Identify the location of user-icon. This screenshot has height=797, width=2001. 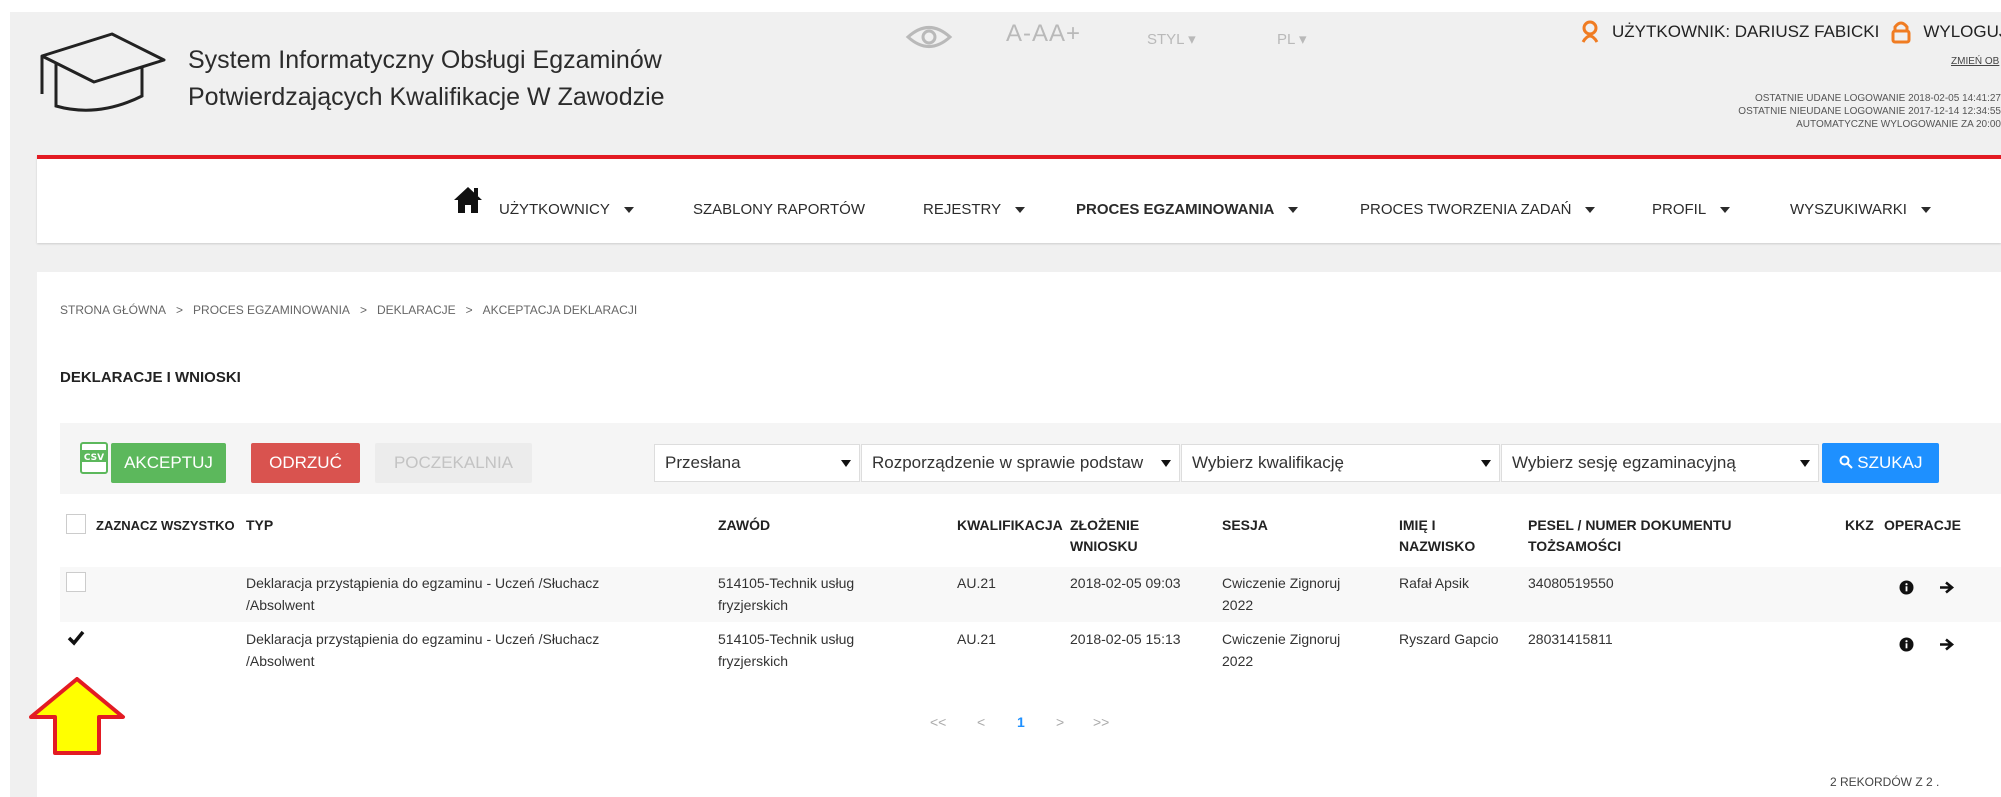
(1590, 31).